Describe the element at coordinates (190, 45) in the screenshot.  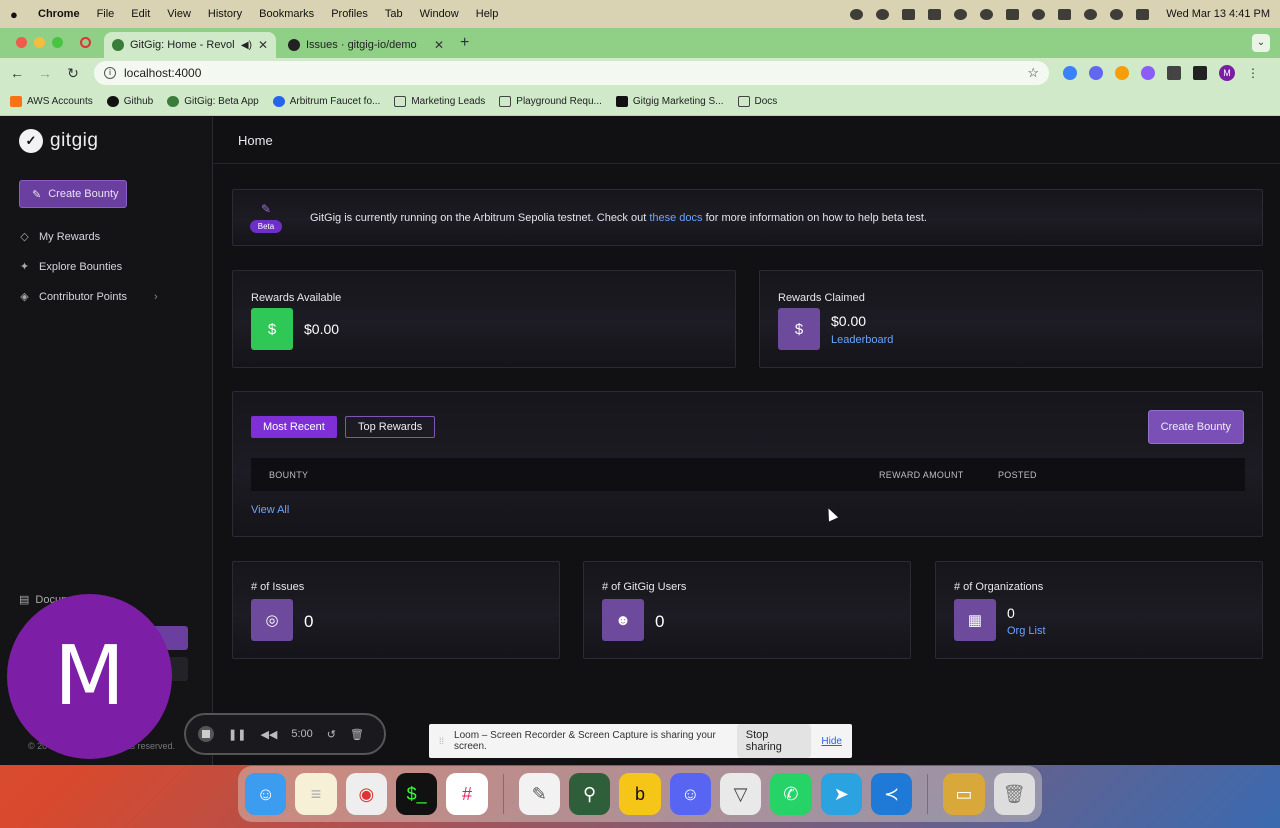
I see `tab-gitgig-home: GitGig: Home - Revolution ◀) ✕` at that location.